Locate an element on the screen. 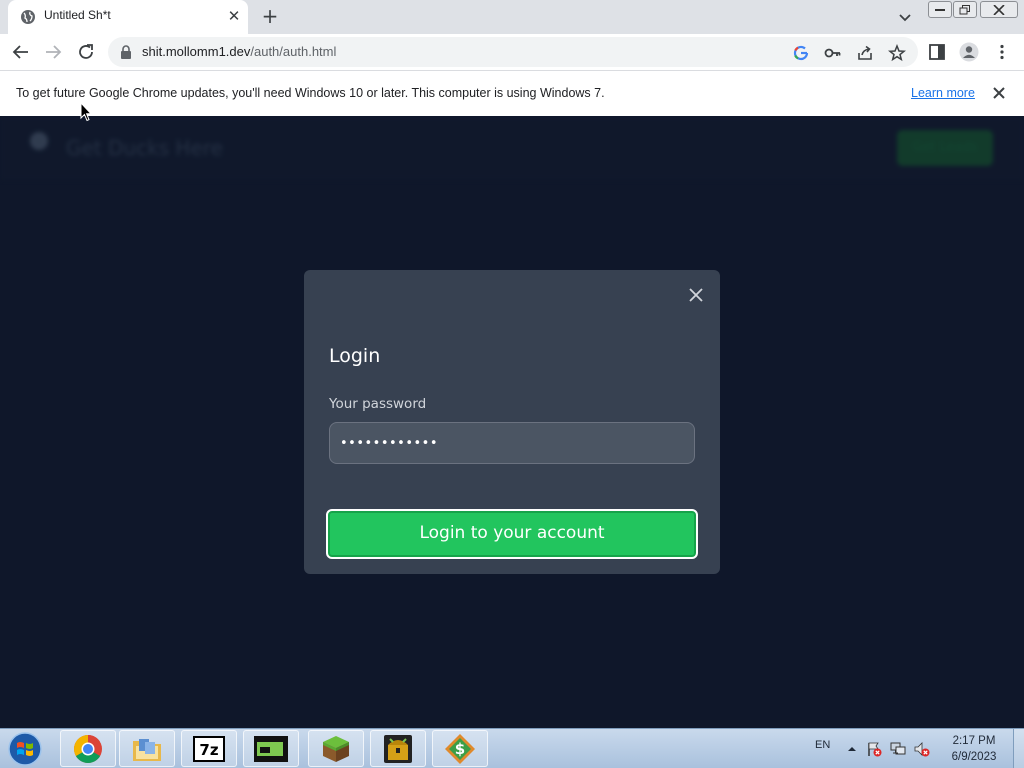 The image size is (1024, 768). taskbar-treasure-app is located at coordinates (398, 748).